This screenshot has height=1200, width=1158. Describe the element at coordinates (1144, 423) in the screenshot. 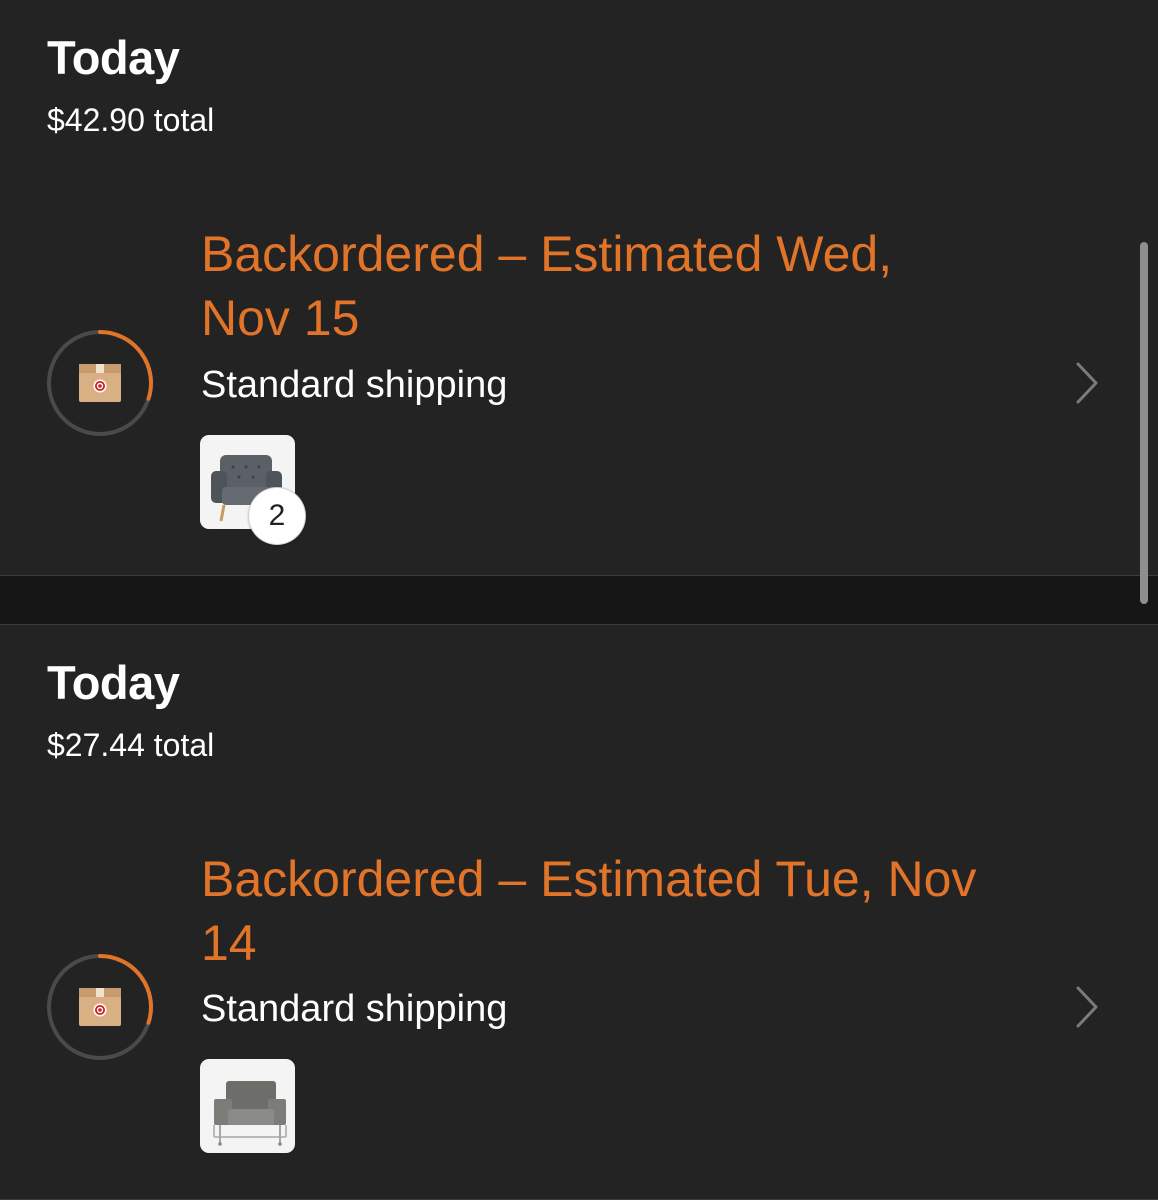

I see `scrollbar` at that location.